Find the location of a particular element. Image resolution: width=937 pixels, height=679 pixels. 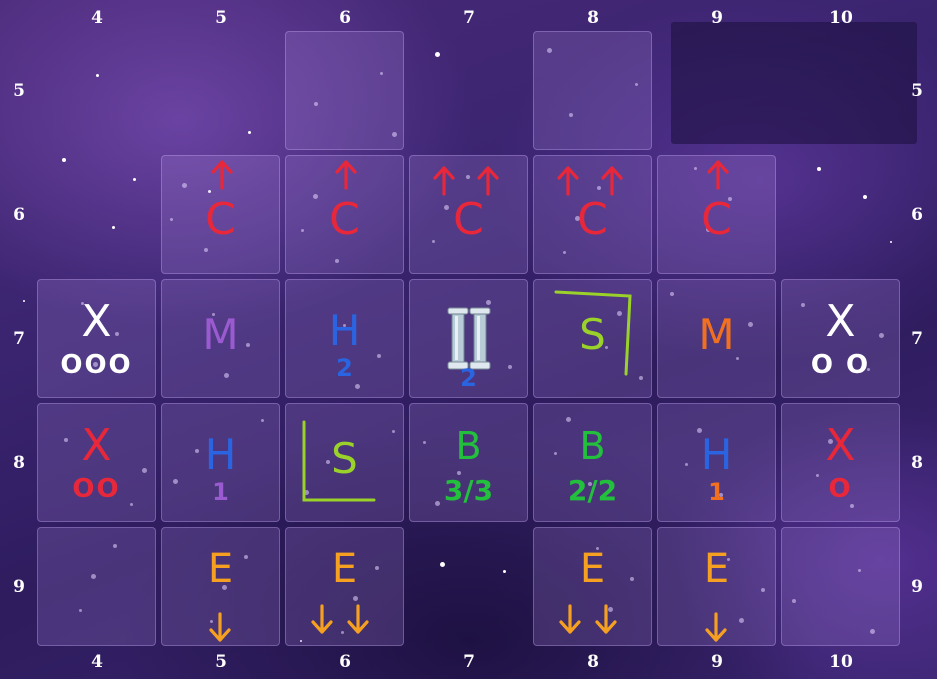

tile-r6c9: C is located at coordinates (716, 214).